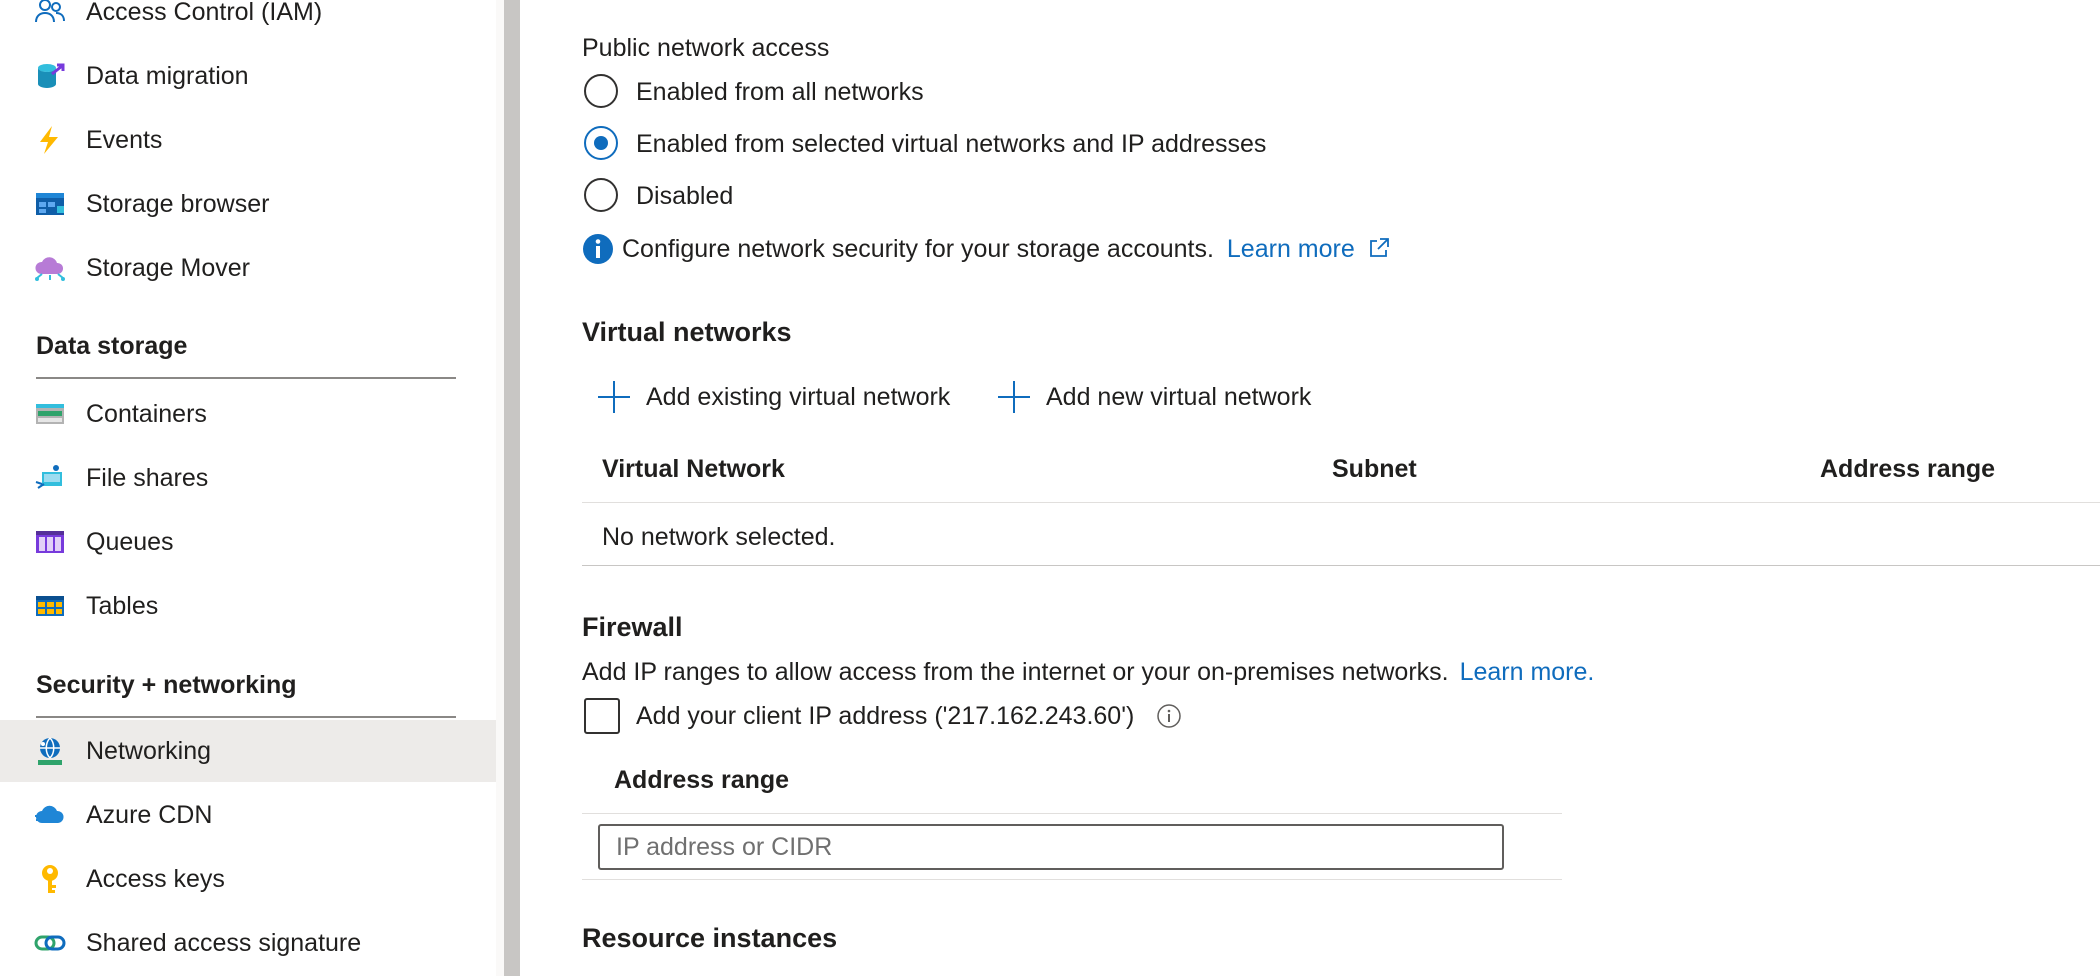  Describe the element at coordinates (780, 92) in the screenshot. I see `radio-label: Enabled from all networks` at that location.